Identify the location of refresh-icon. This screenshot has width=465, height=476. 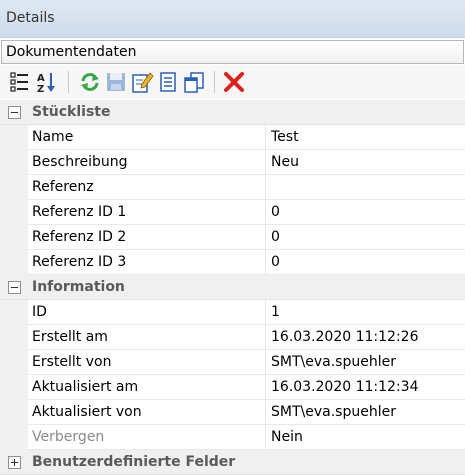
(90, 82).